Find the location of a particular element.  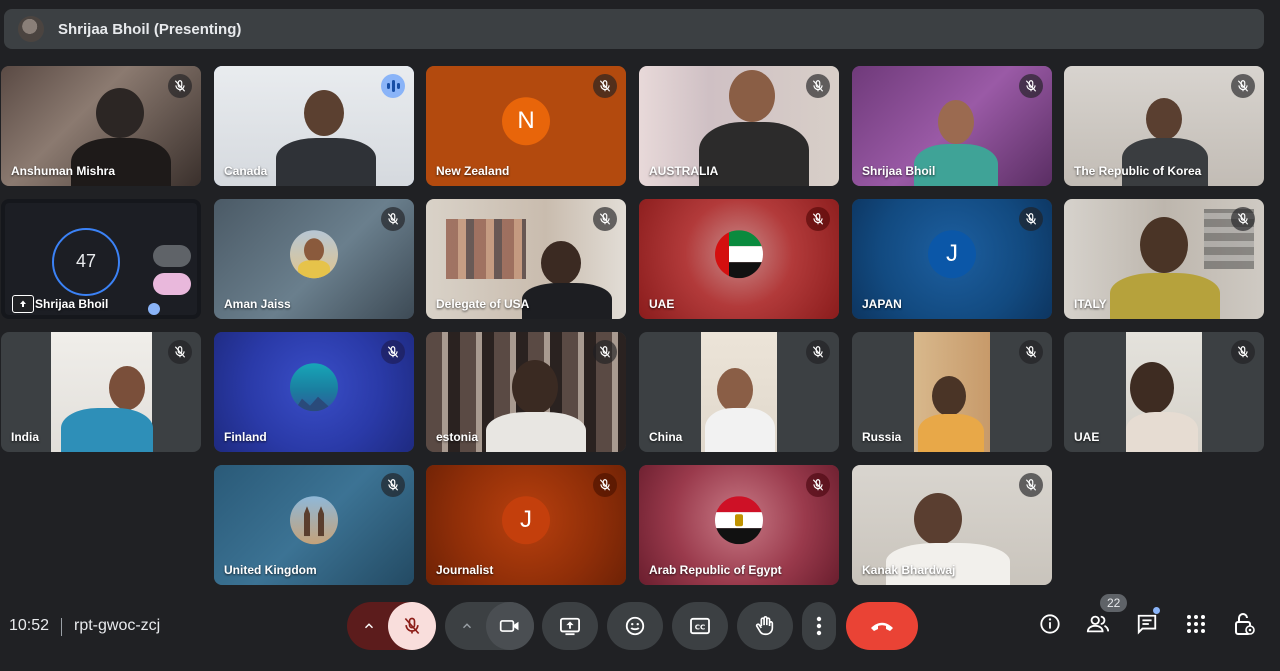

chat-icon is located at coordinates (1147, 624).